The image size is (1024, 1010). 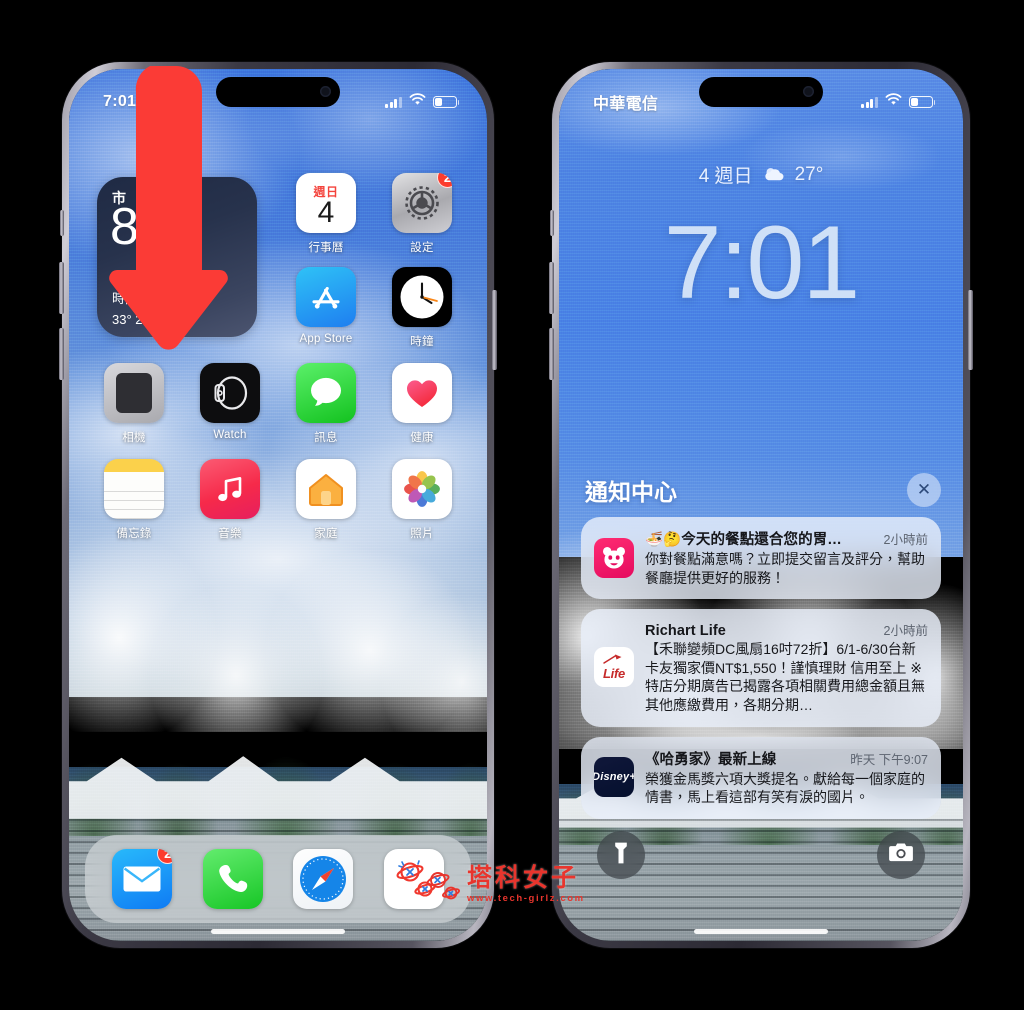 What do you see at coordinates (685, 631) in the screenshot?
I see `notification-title: Richart Life` at bounding box center [685, 631].